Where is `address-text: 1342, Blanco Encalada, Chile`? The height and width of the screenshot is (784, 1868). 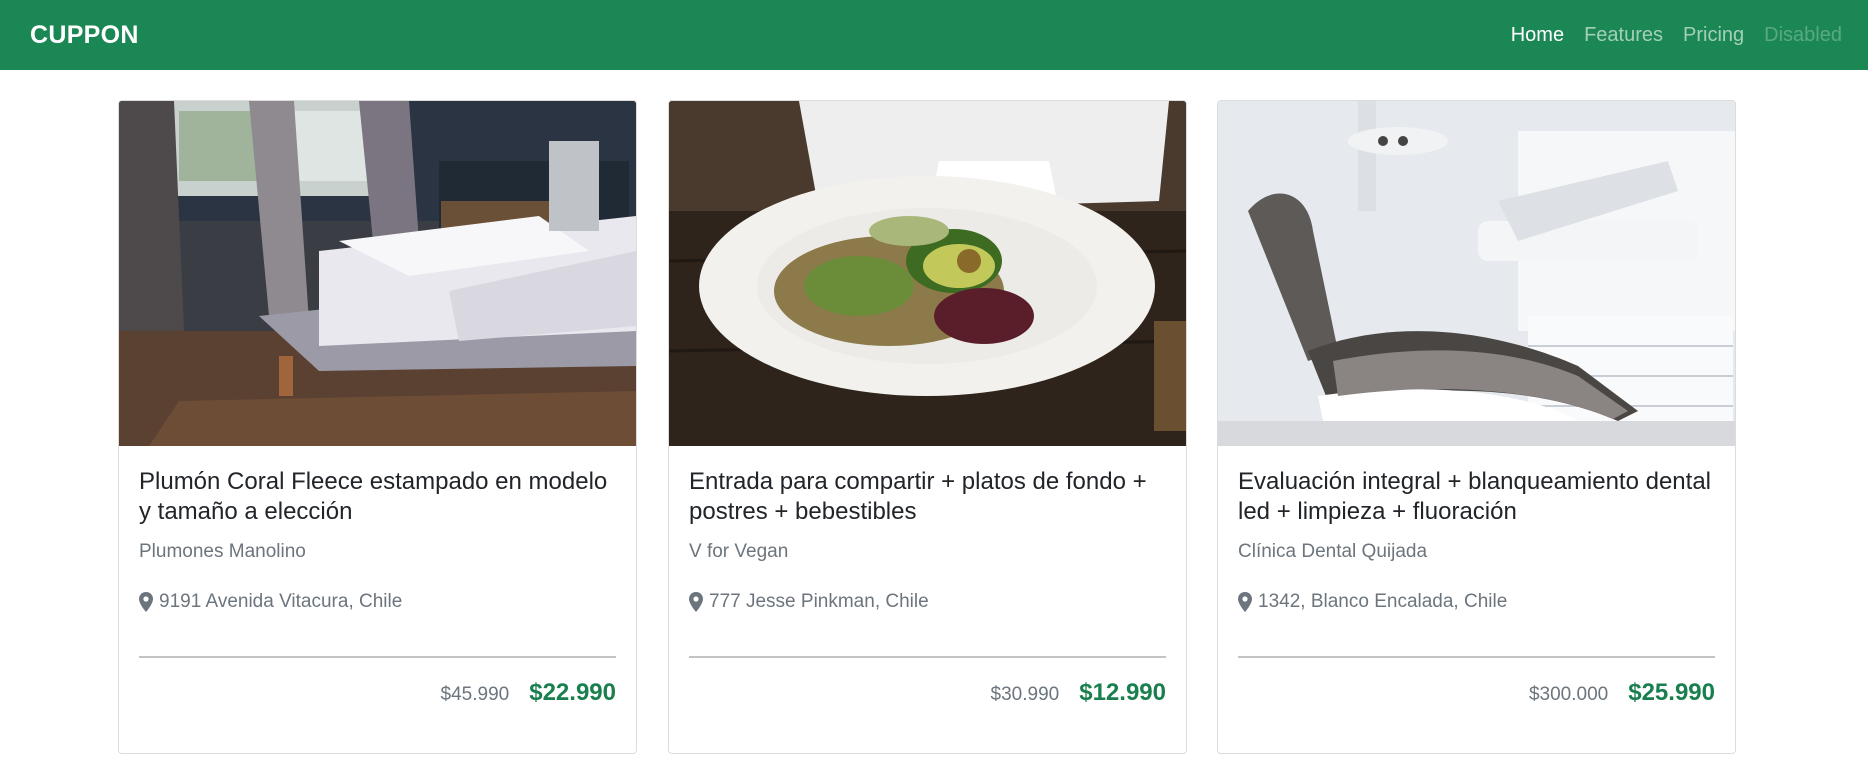 address-text: 1342, Blanco Encalada, Chile is located at coordinates (1383, 601).